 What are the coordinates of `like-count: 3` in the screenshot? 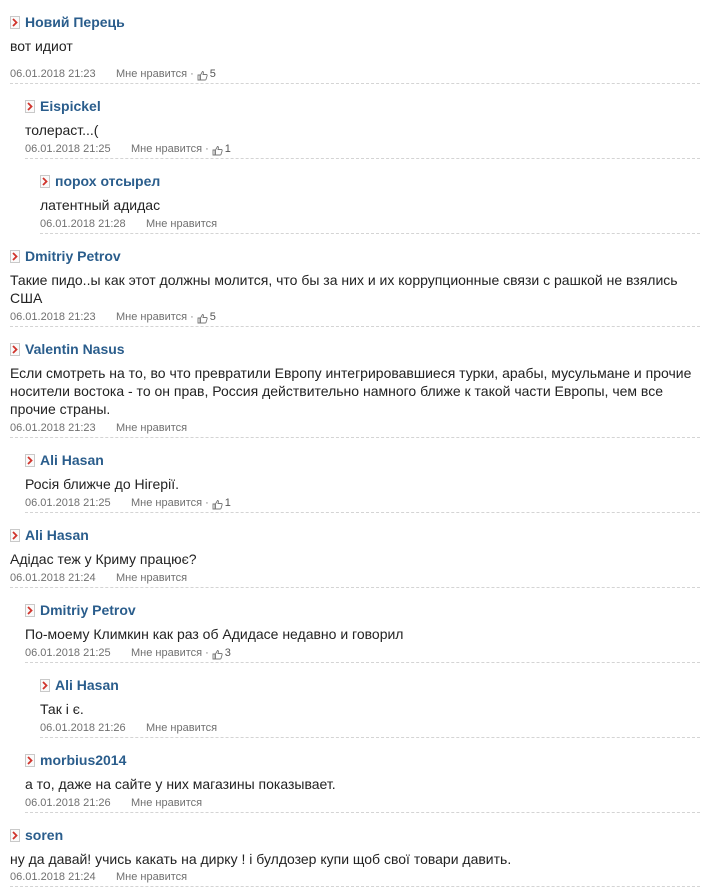 It's located at (227, 653).